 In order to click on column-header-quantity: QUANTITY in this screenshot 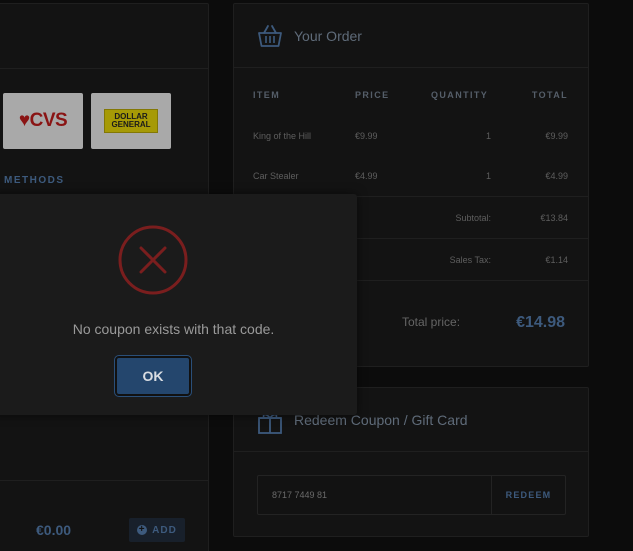, I will do `click(460, 95)`.